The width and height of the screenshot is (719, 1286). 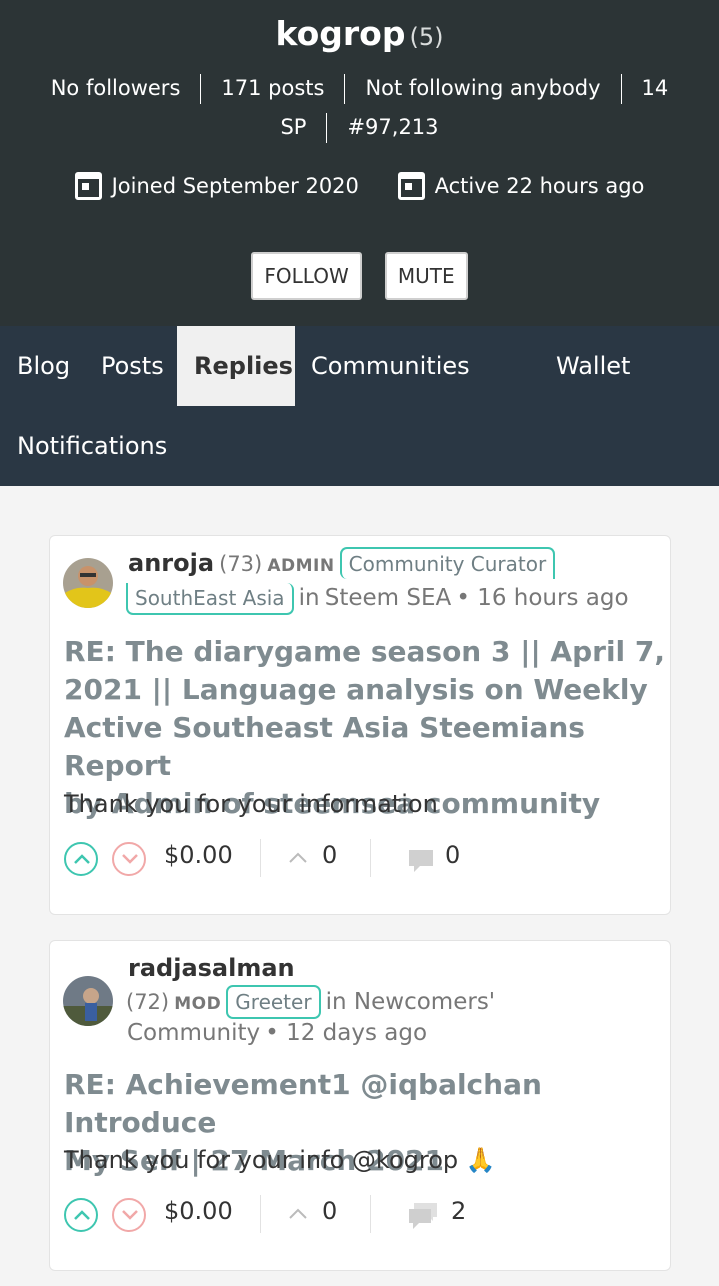 What do you see at coordinates (388, 598) in the screenshot?
I see `community-link: Steem SEA` at bounding box center [388, 598].